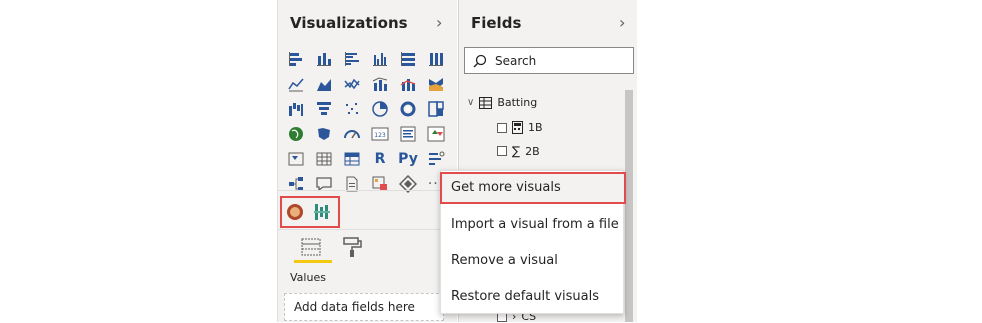 This screenshot has width=982, height=323. What do you see at coordinates (532, 151) in the screenshot?
I see `field-label: 2B` at bounding box center [532, 151].